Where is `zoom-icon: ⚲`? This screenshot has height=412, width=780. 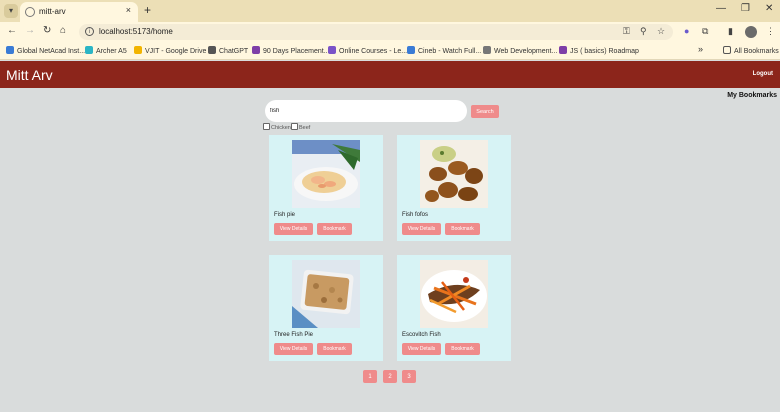
zoom-icon: ⚲ is located at coordinates (643, 31).